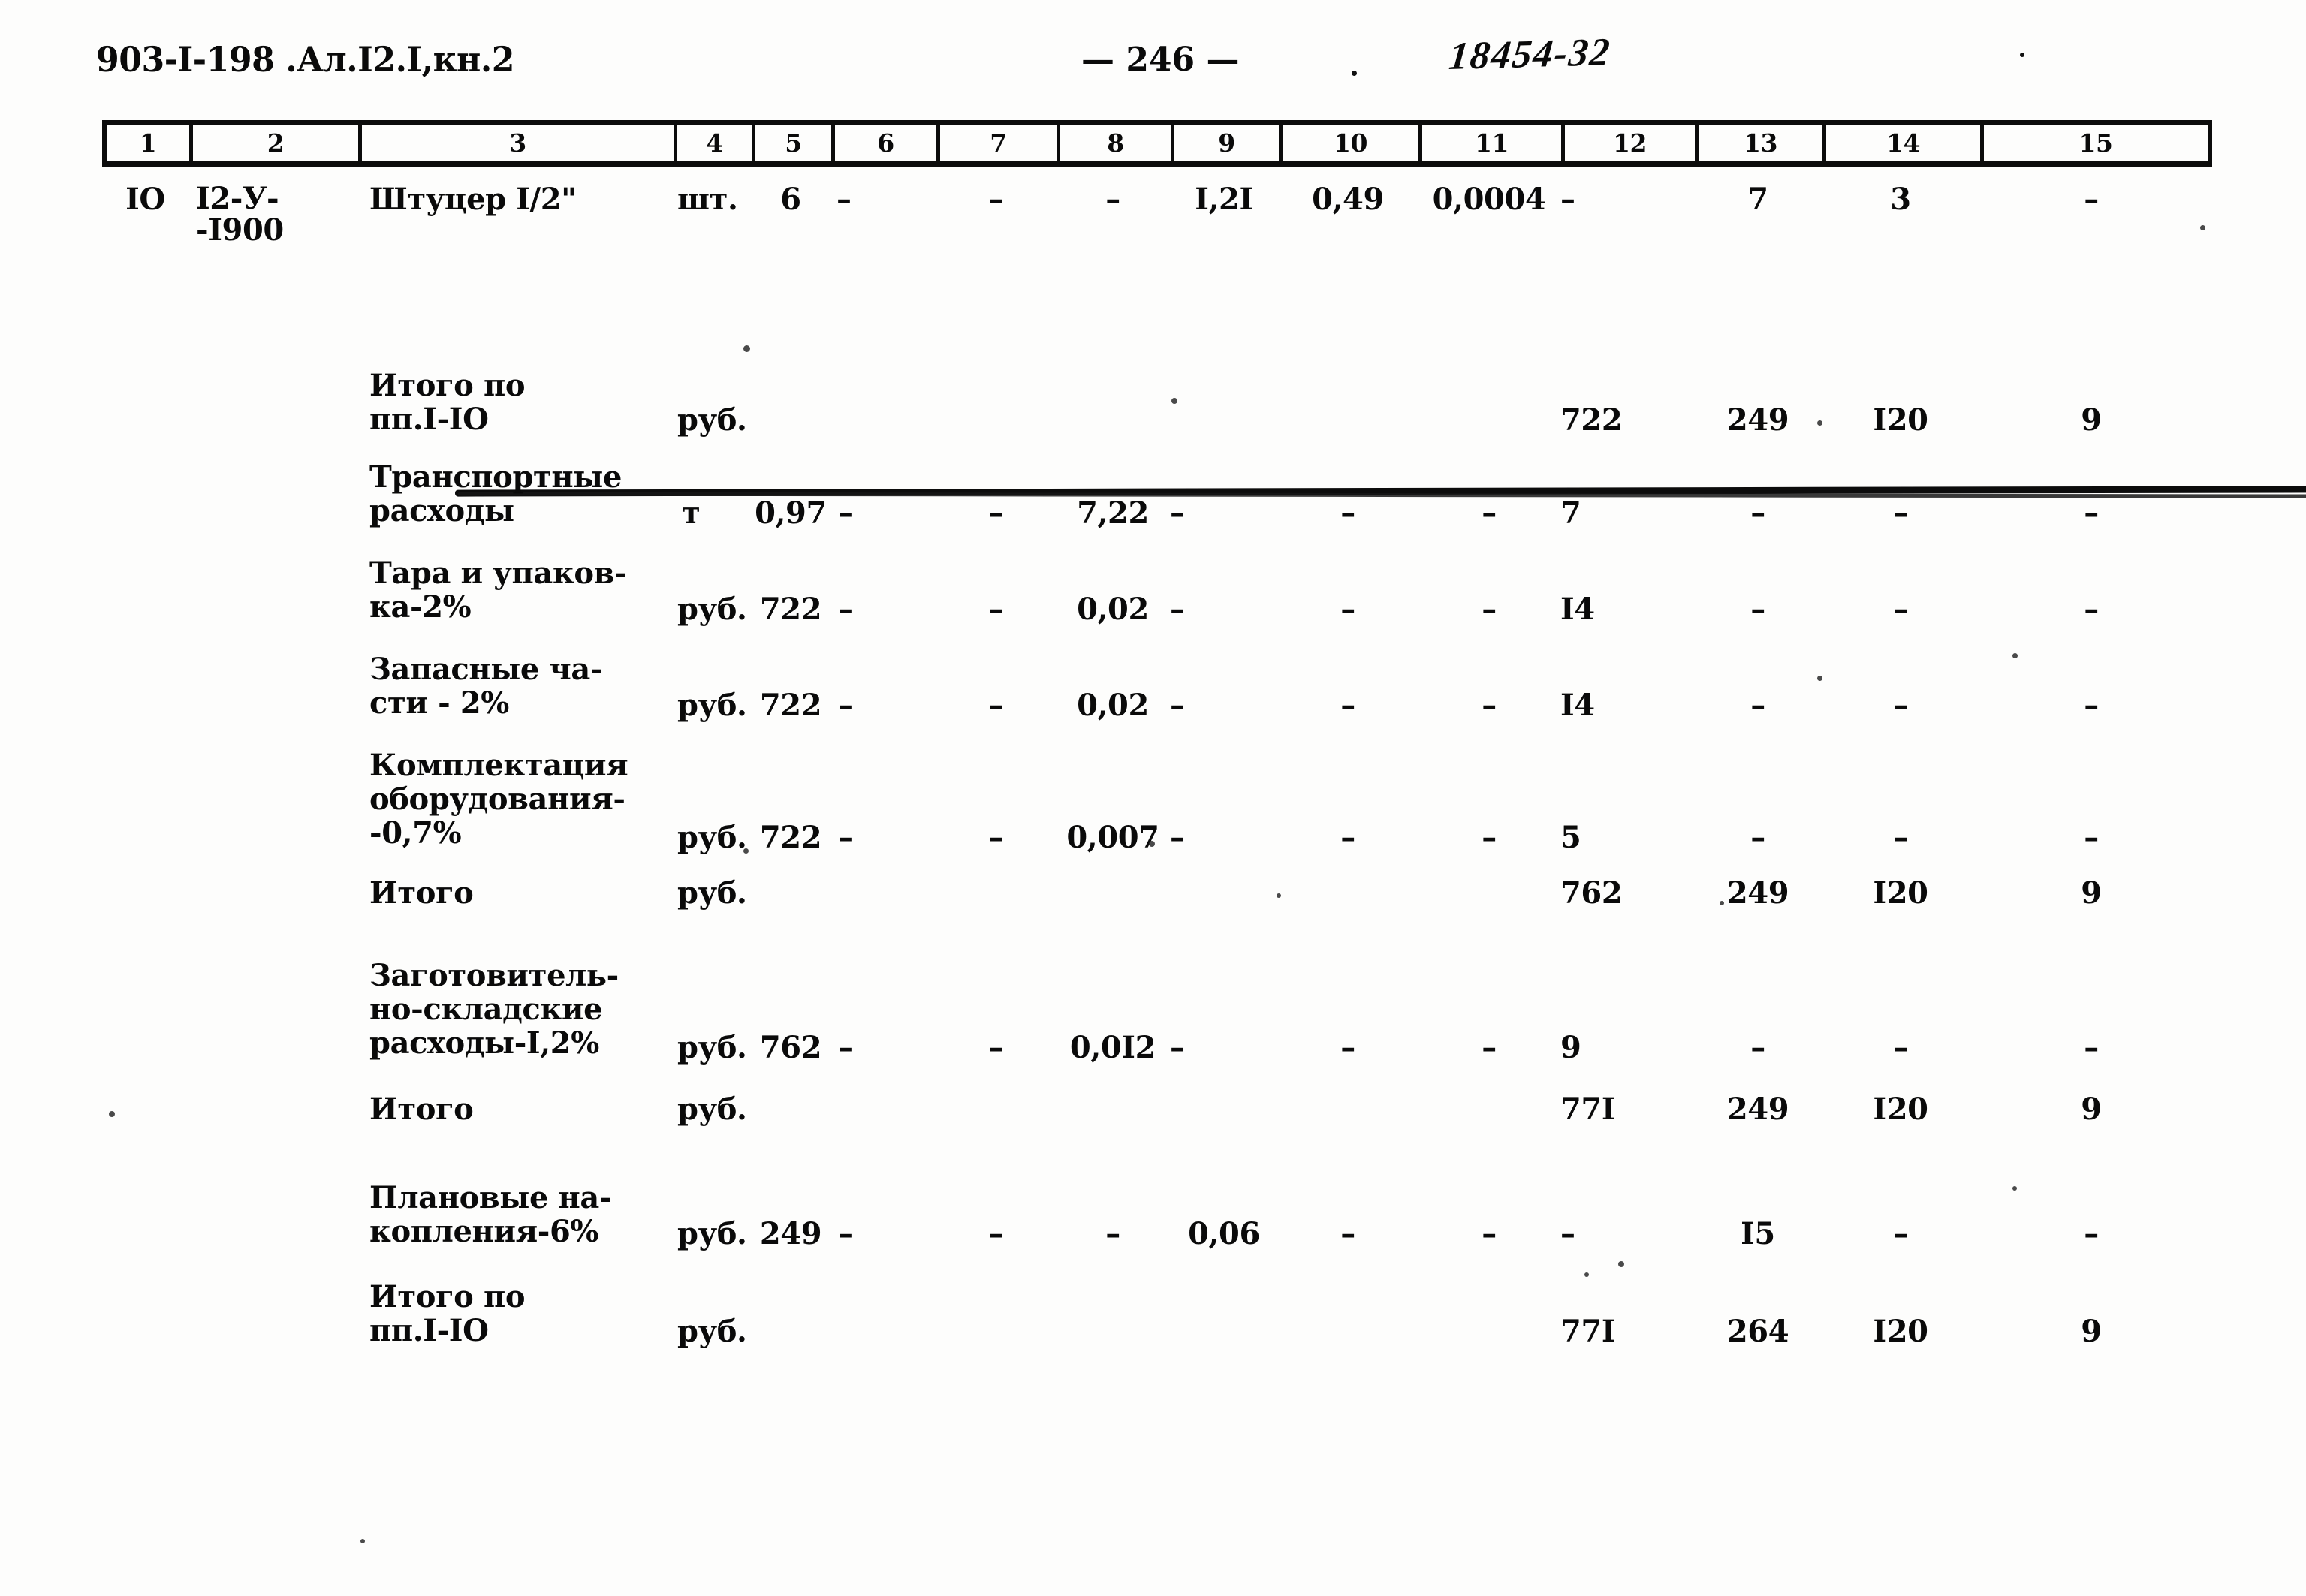  I want to click on column-header-5: 5, so click(795, 143).